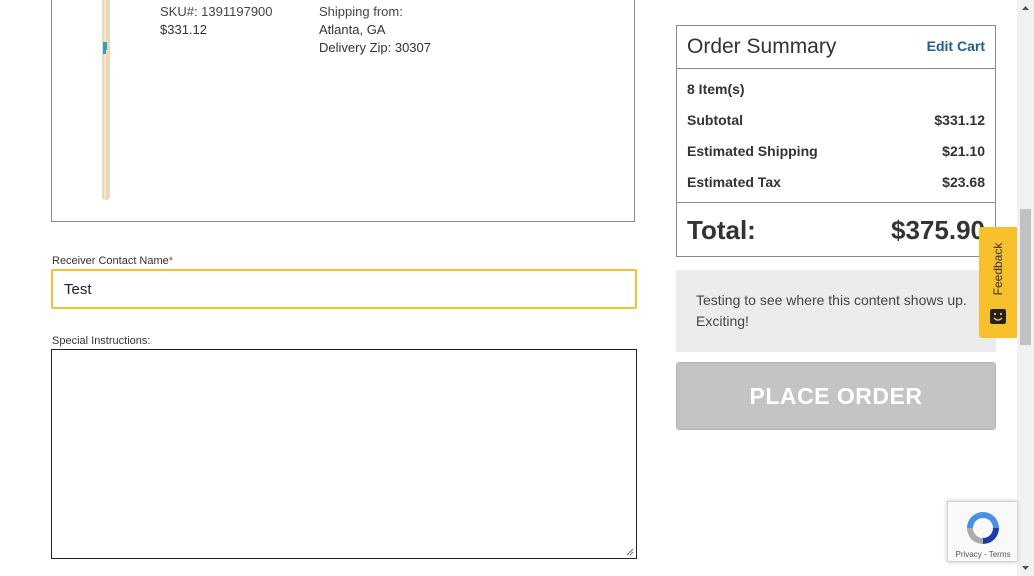 The image size is (1034, 576). Describe the element at coordinates (352, 29) in the screenshot. I see `shipping-city: Atlanta, GA` at that location.